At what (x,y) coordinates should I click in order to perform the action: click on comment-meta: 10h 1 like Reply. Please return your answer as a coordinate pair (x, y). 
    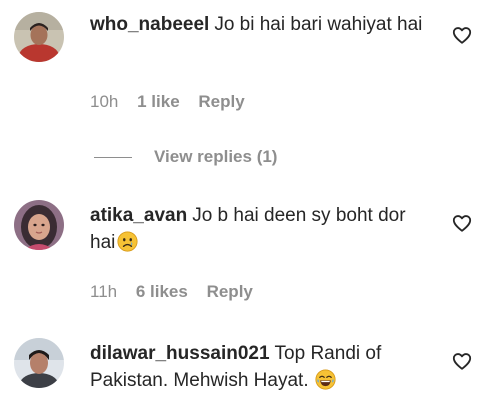
    Looking at the image, I should click on (174, 102).